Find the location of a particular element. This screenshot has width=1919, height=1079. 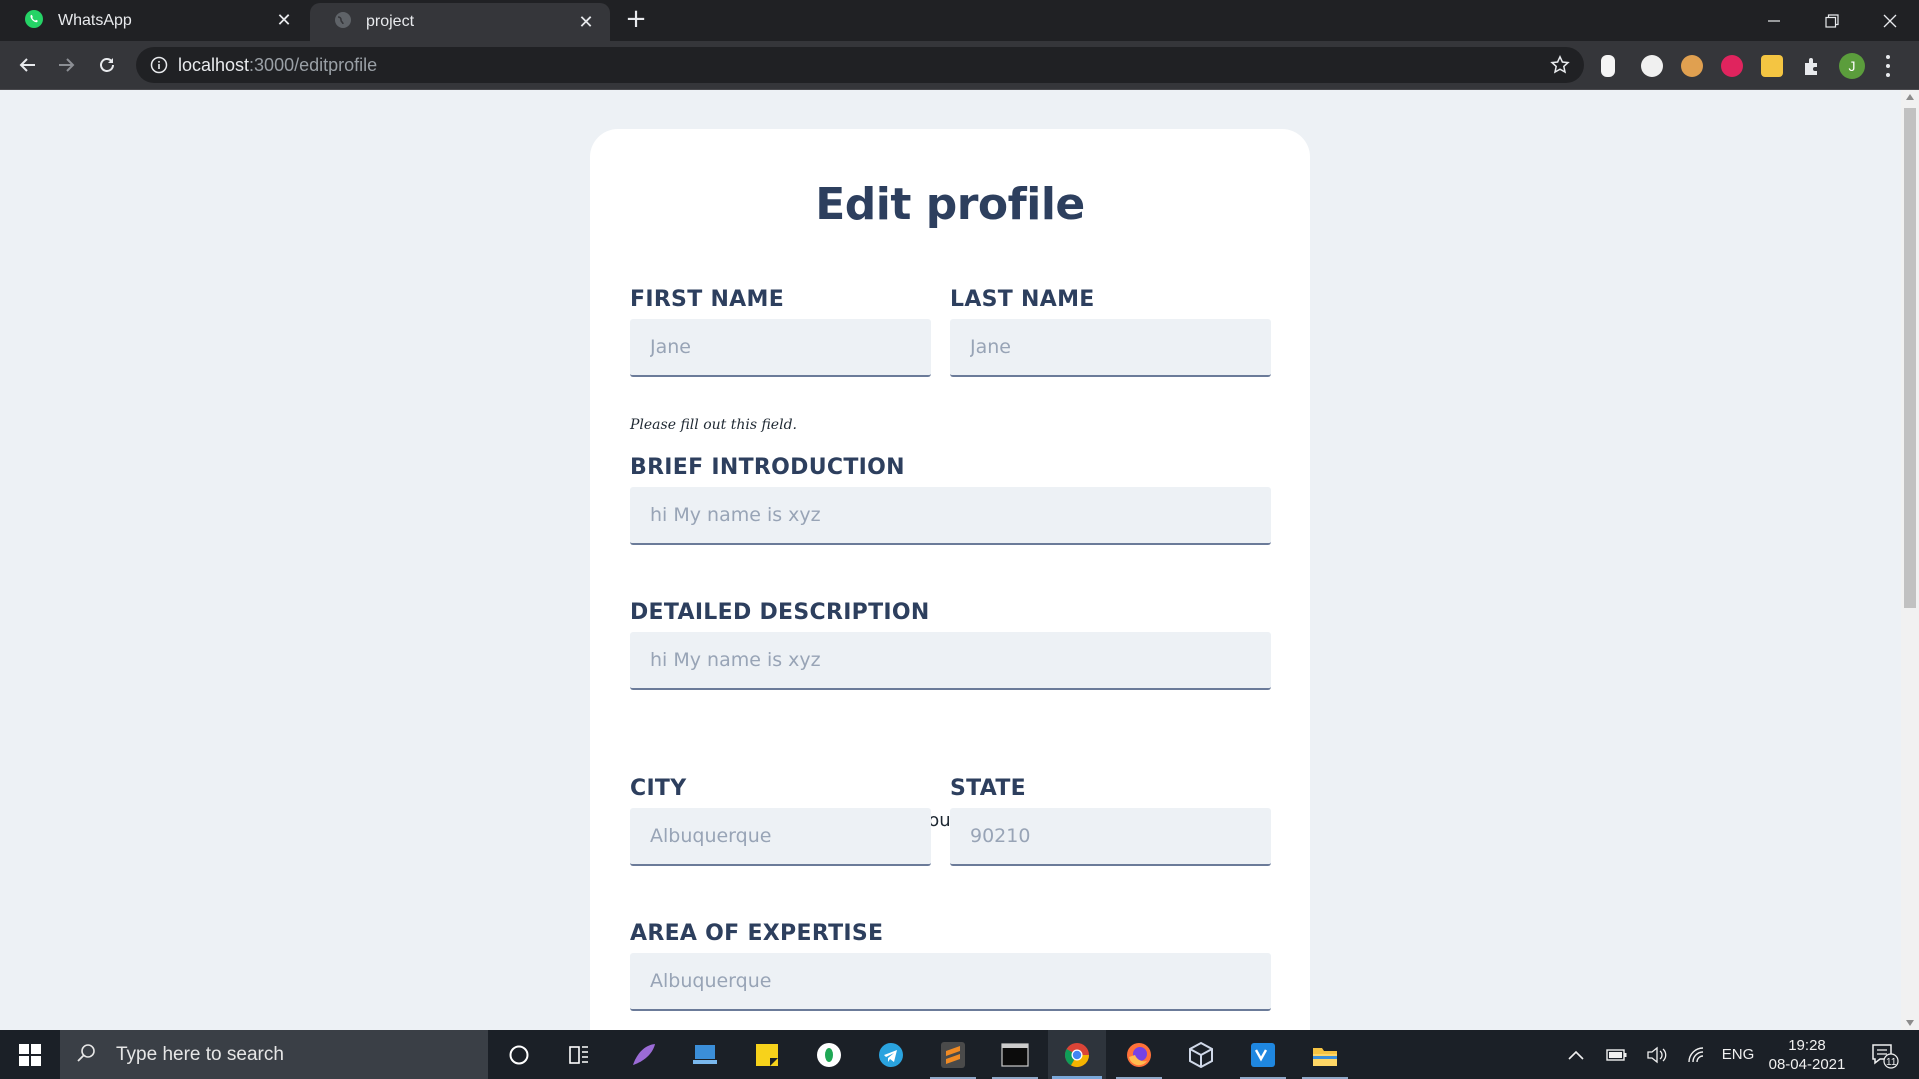

firefox-icon is located at coordinates (1139, 1054).